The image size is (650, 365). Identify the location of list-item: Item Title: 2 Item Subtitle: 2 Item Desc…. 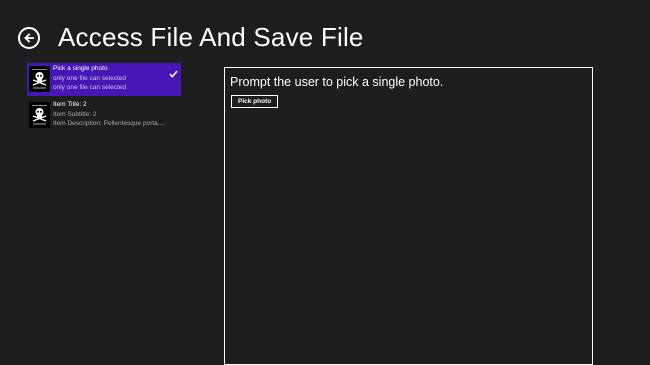
(104, 115).